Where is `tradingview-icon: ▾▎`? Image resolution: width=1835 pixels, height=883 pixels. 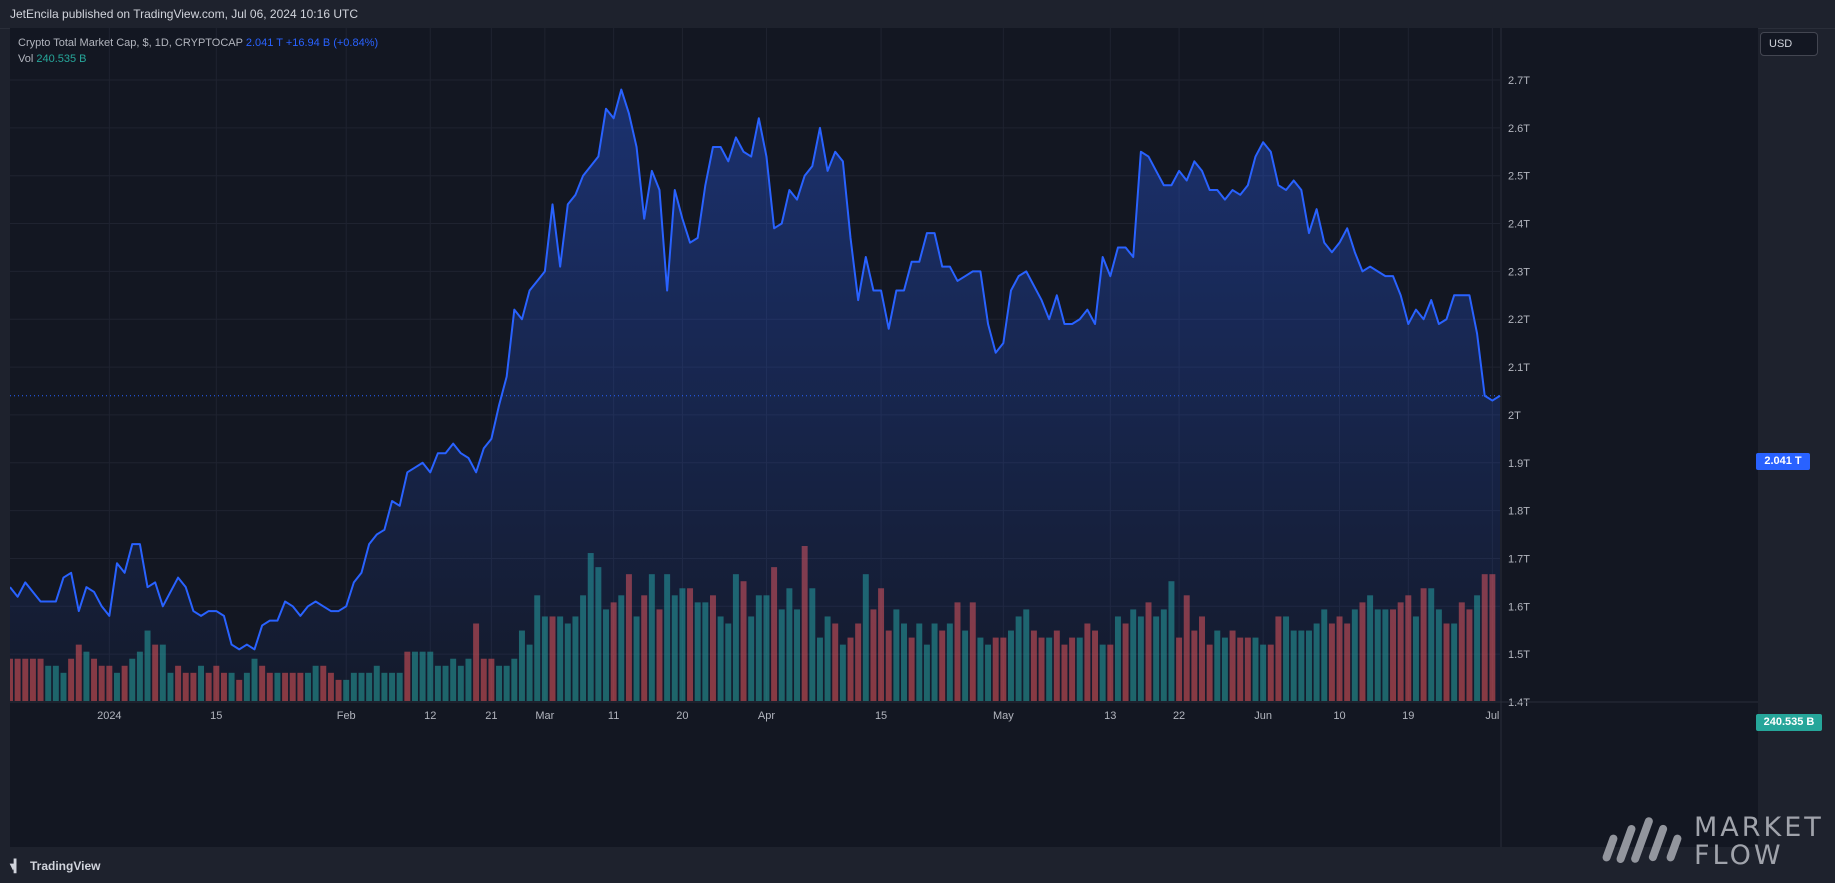 tradingview-icon: ▾▎ is located at coordinates (16, 866).